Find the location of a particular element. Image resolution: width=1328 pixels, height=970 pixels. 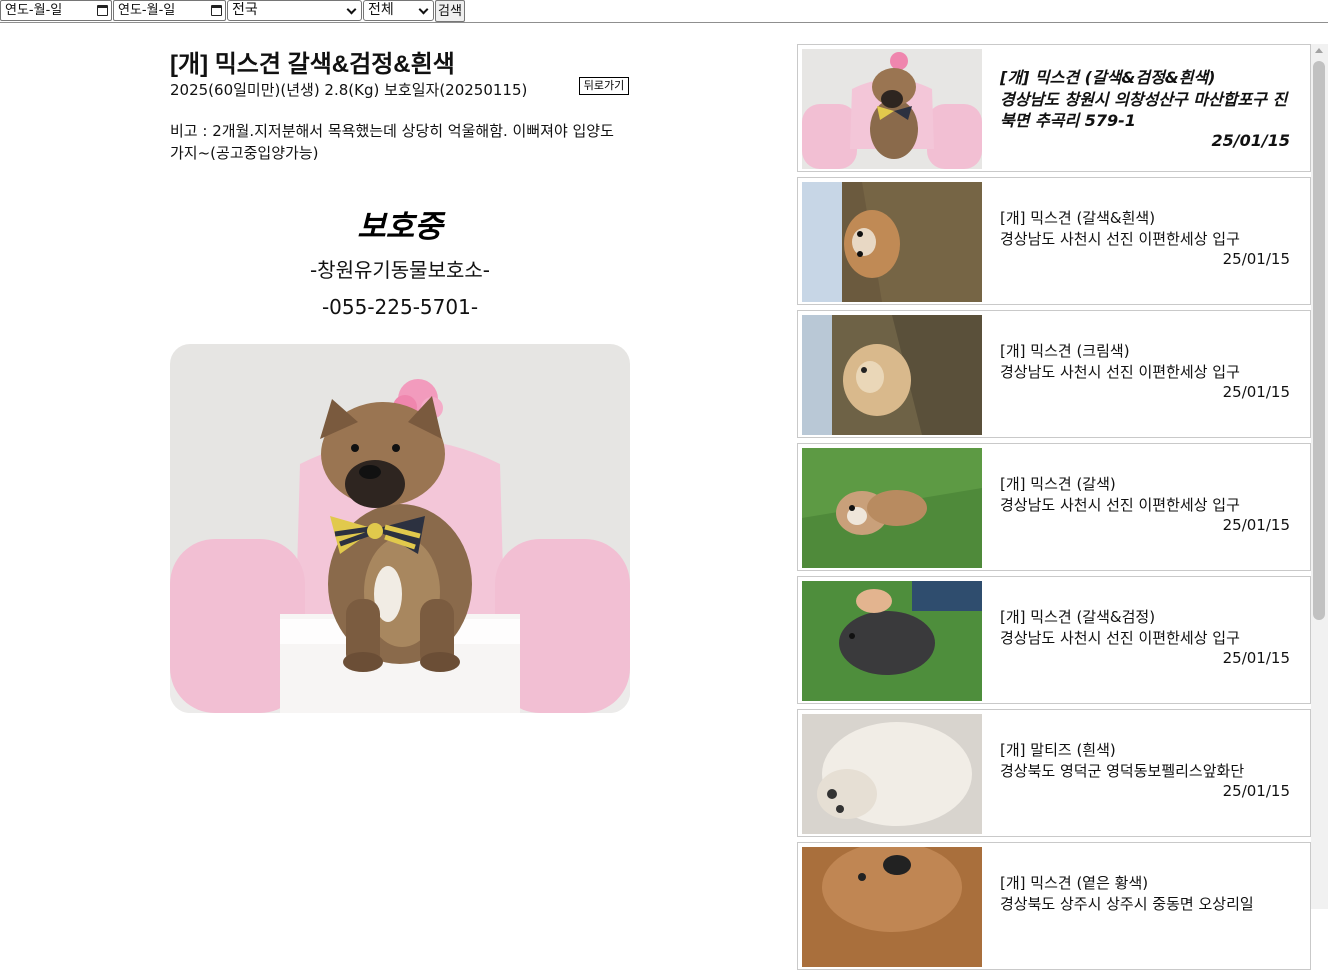

filter-bar: 연도-월-일 연도-월-일 전국 전체 검색 is located at coordinates (664, 11).